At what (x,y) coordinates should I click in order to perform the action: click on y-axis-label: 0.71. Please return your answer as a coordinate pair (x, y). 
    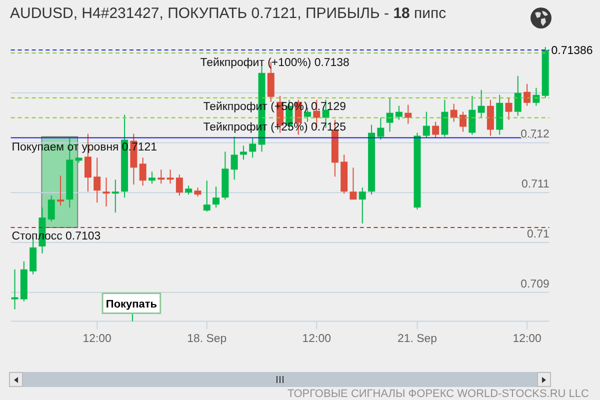
    Looking at the image, I should click on (538, 234).